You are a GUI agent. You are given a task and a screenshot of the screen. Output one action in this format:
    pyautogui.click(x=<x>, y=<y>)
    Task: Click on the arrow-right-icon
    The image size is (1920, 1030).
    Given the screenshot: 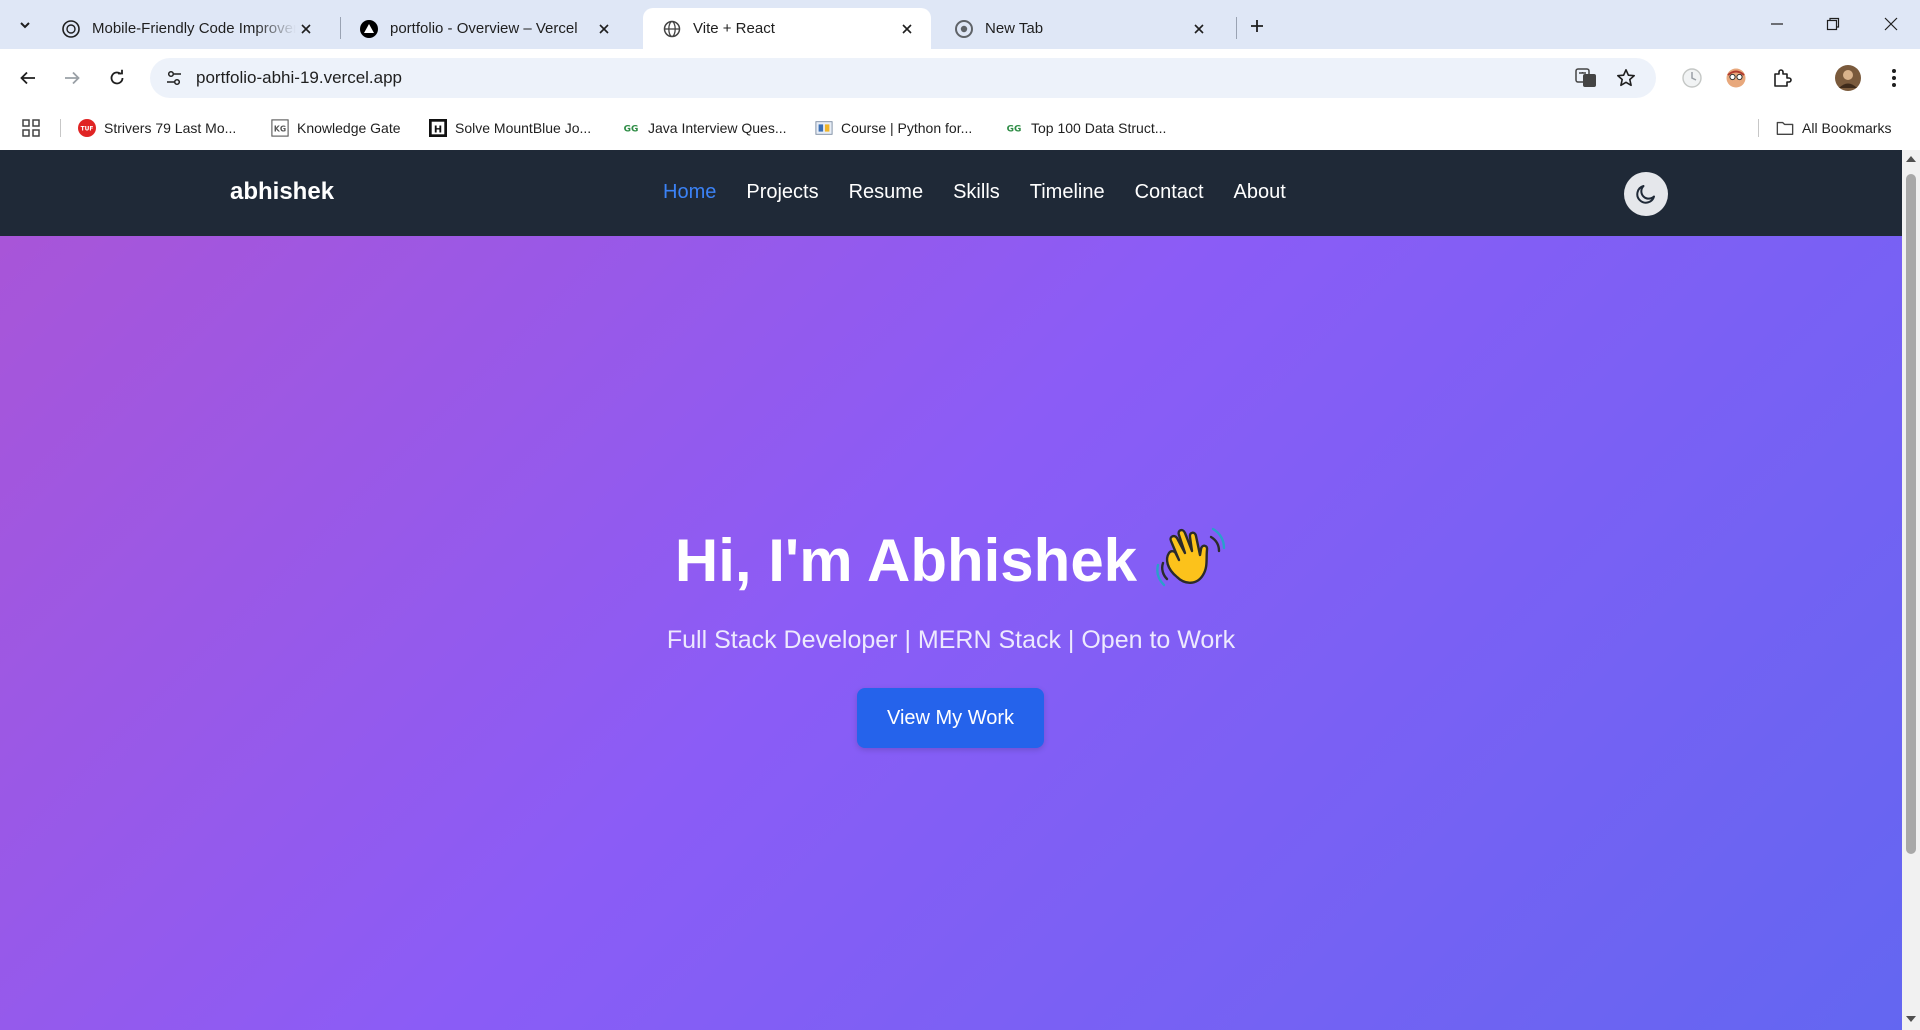 What is the action you would take?
    pyautogui.click(x=72, y=78)
    